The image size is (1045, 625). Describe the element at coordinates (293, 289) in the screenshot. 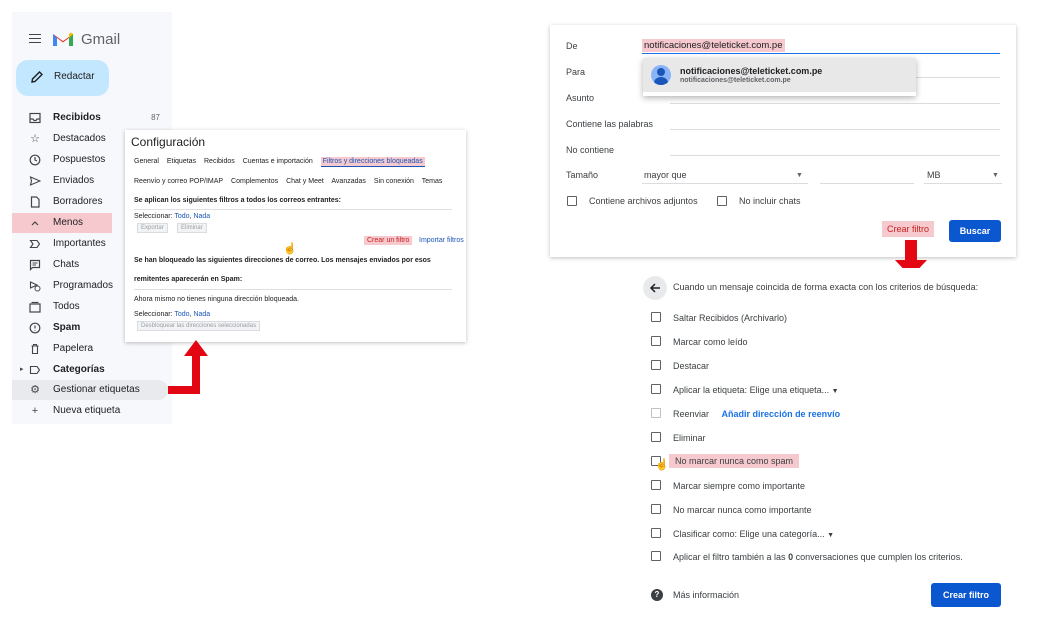

I see `divider` at that location.